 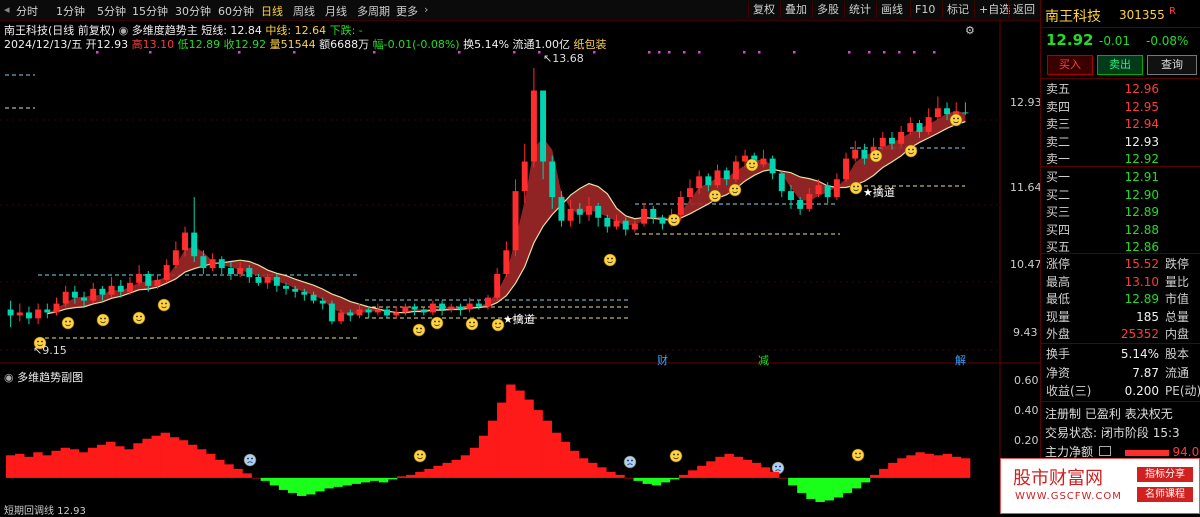 What do you see at coordinates (1141, 264) in the screenshot?
I see `row-value: 15.52` at bounding box center [1141, 264].